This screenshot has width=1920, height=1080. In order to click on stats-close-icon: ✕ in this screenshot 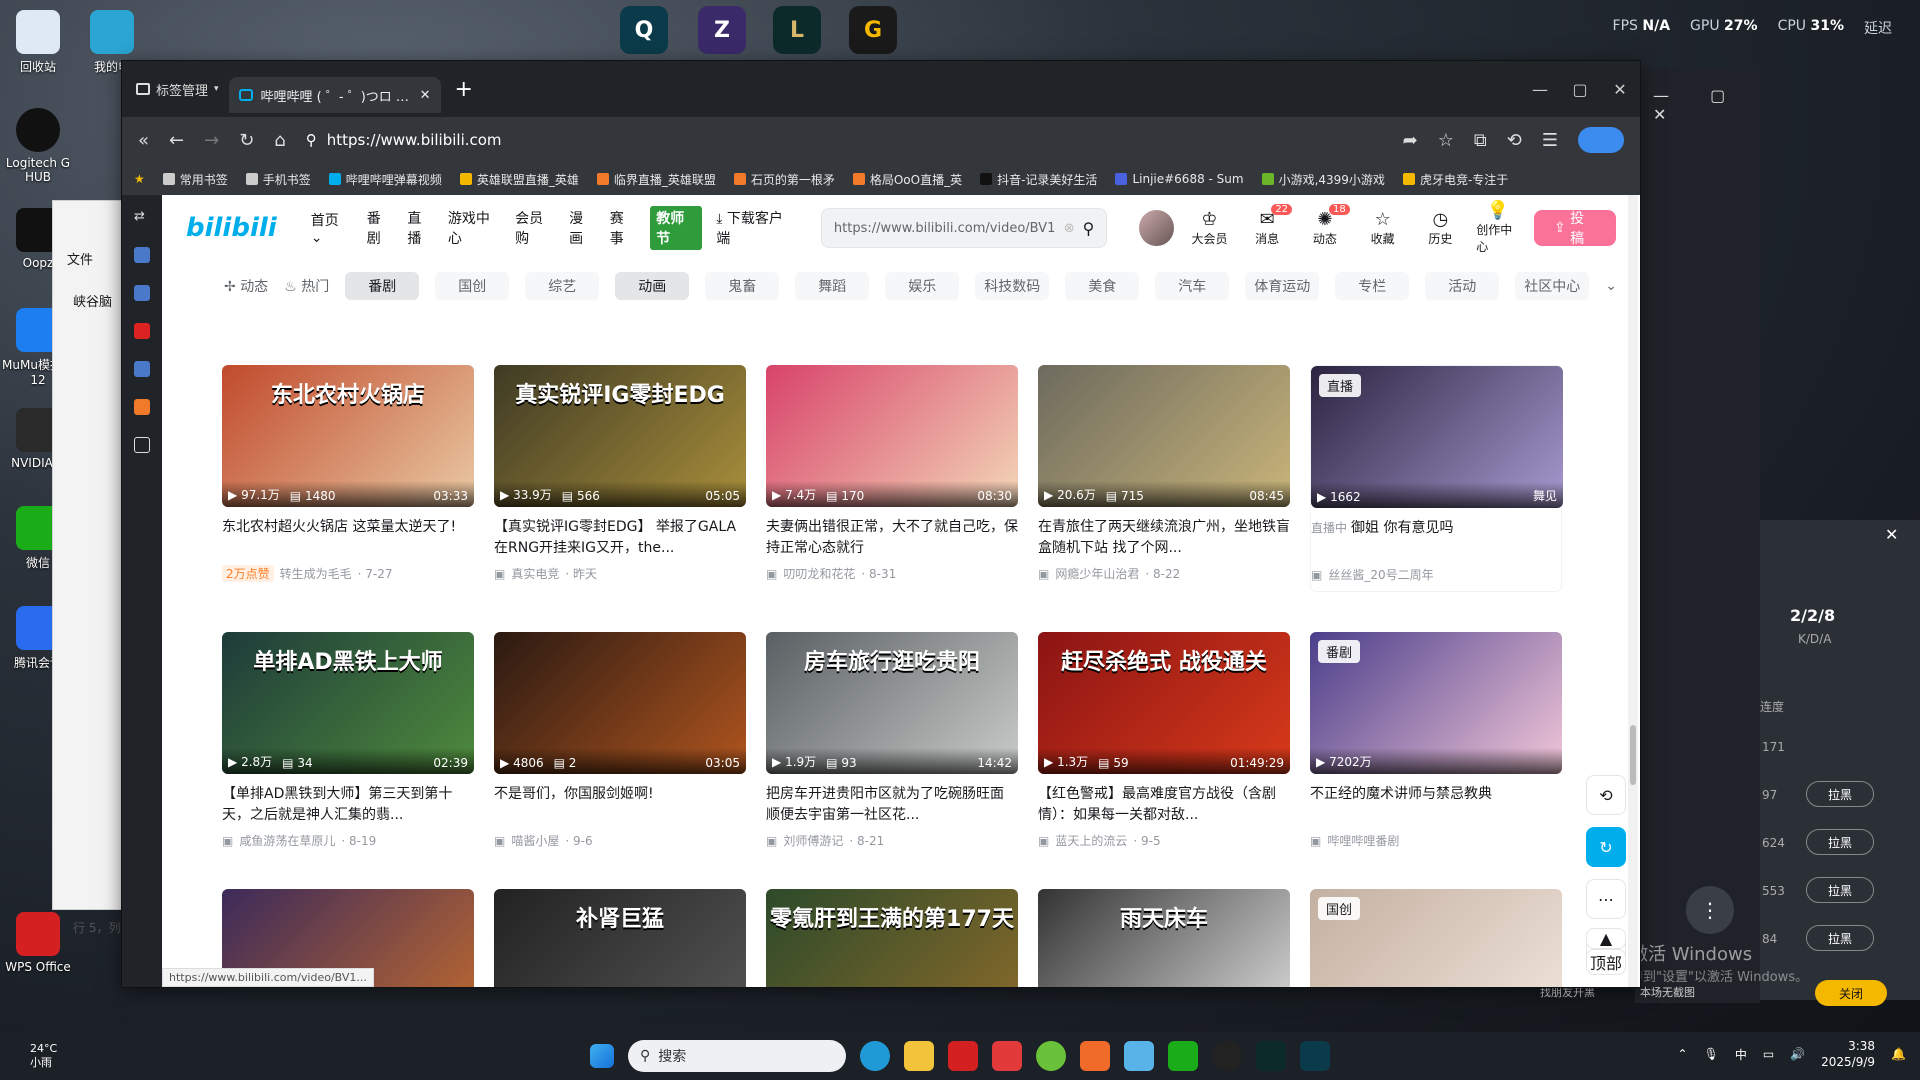, I will do `click(1891, 534)`.